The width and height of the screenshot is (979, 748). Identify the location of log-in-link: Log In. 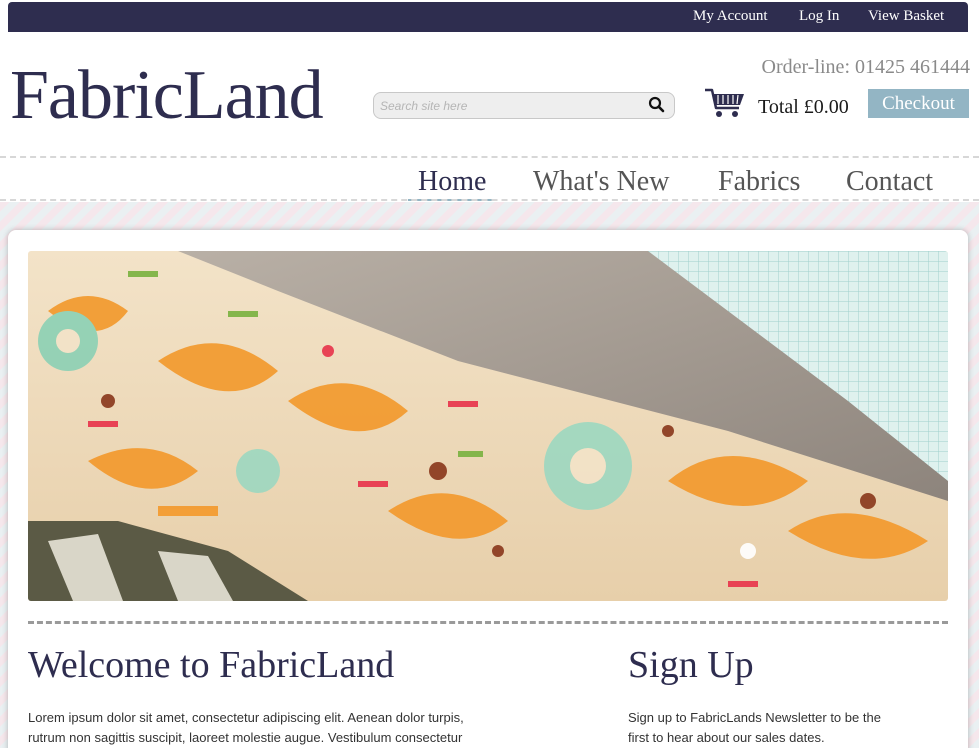
(819, 16).